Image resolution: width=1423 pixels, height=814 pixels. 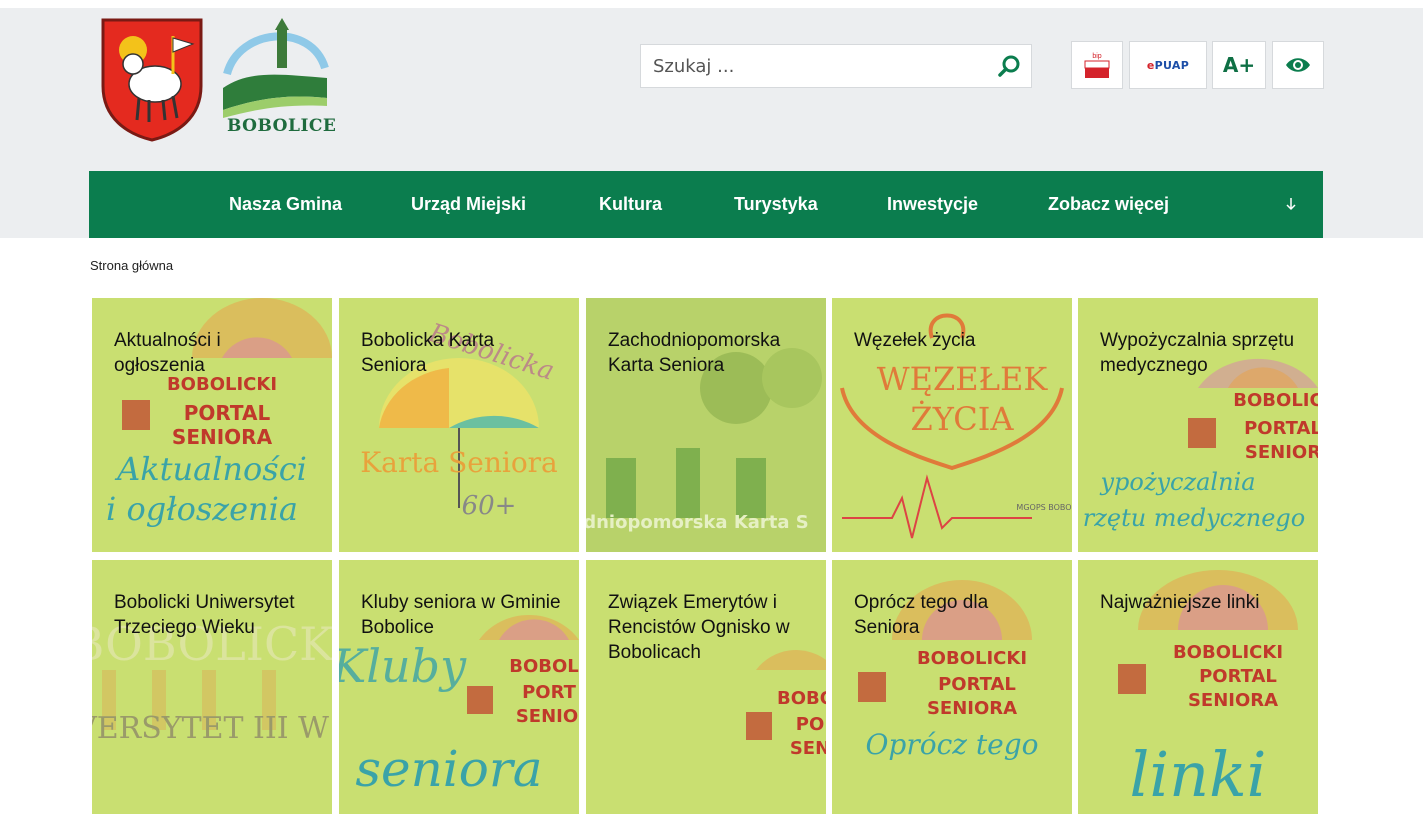 I want to click on tile-title: Kluby seniora w Gminie Bobolice, so click(x=461, y=615).